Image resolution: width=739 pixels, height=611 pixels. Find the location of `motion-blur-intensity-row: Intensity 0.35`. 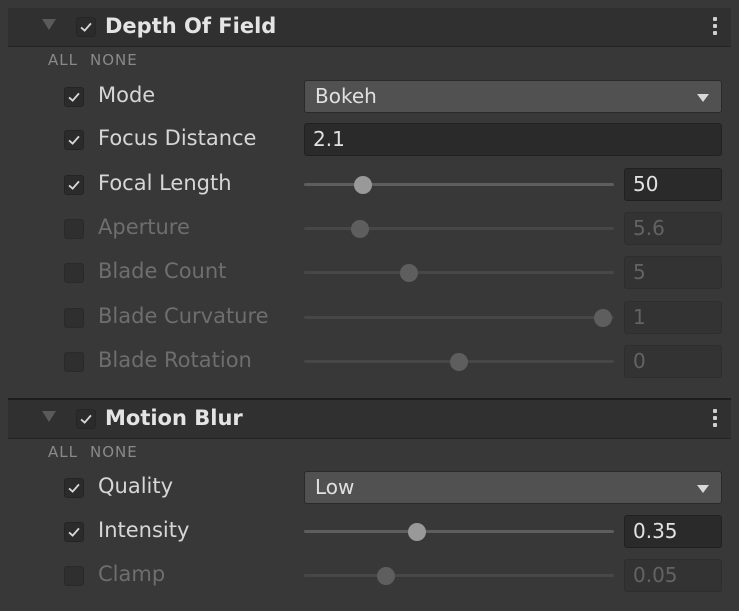

motion-blur-intensity-row: Intensity 0.35 is located at coordinates (369, 532).